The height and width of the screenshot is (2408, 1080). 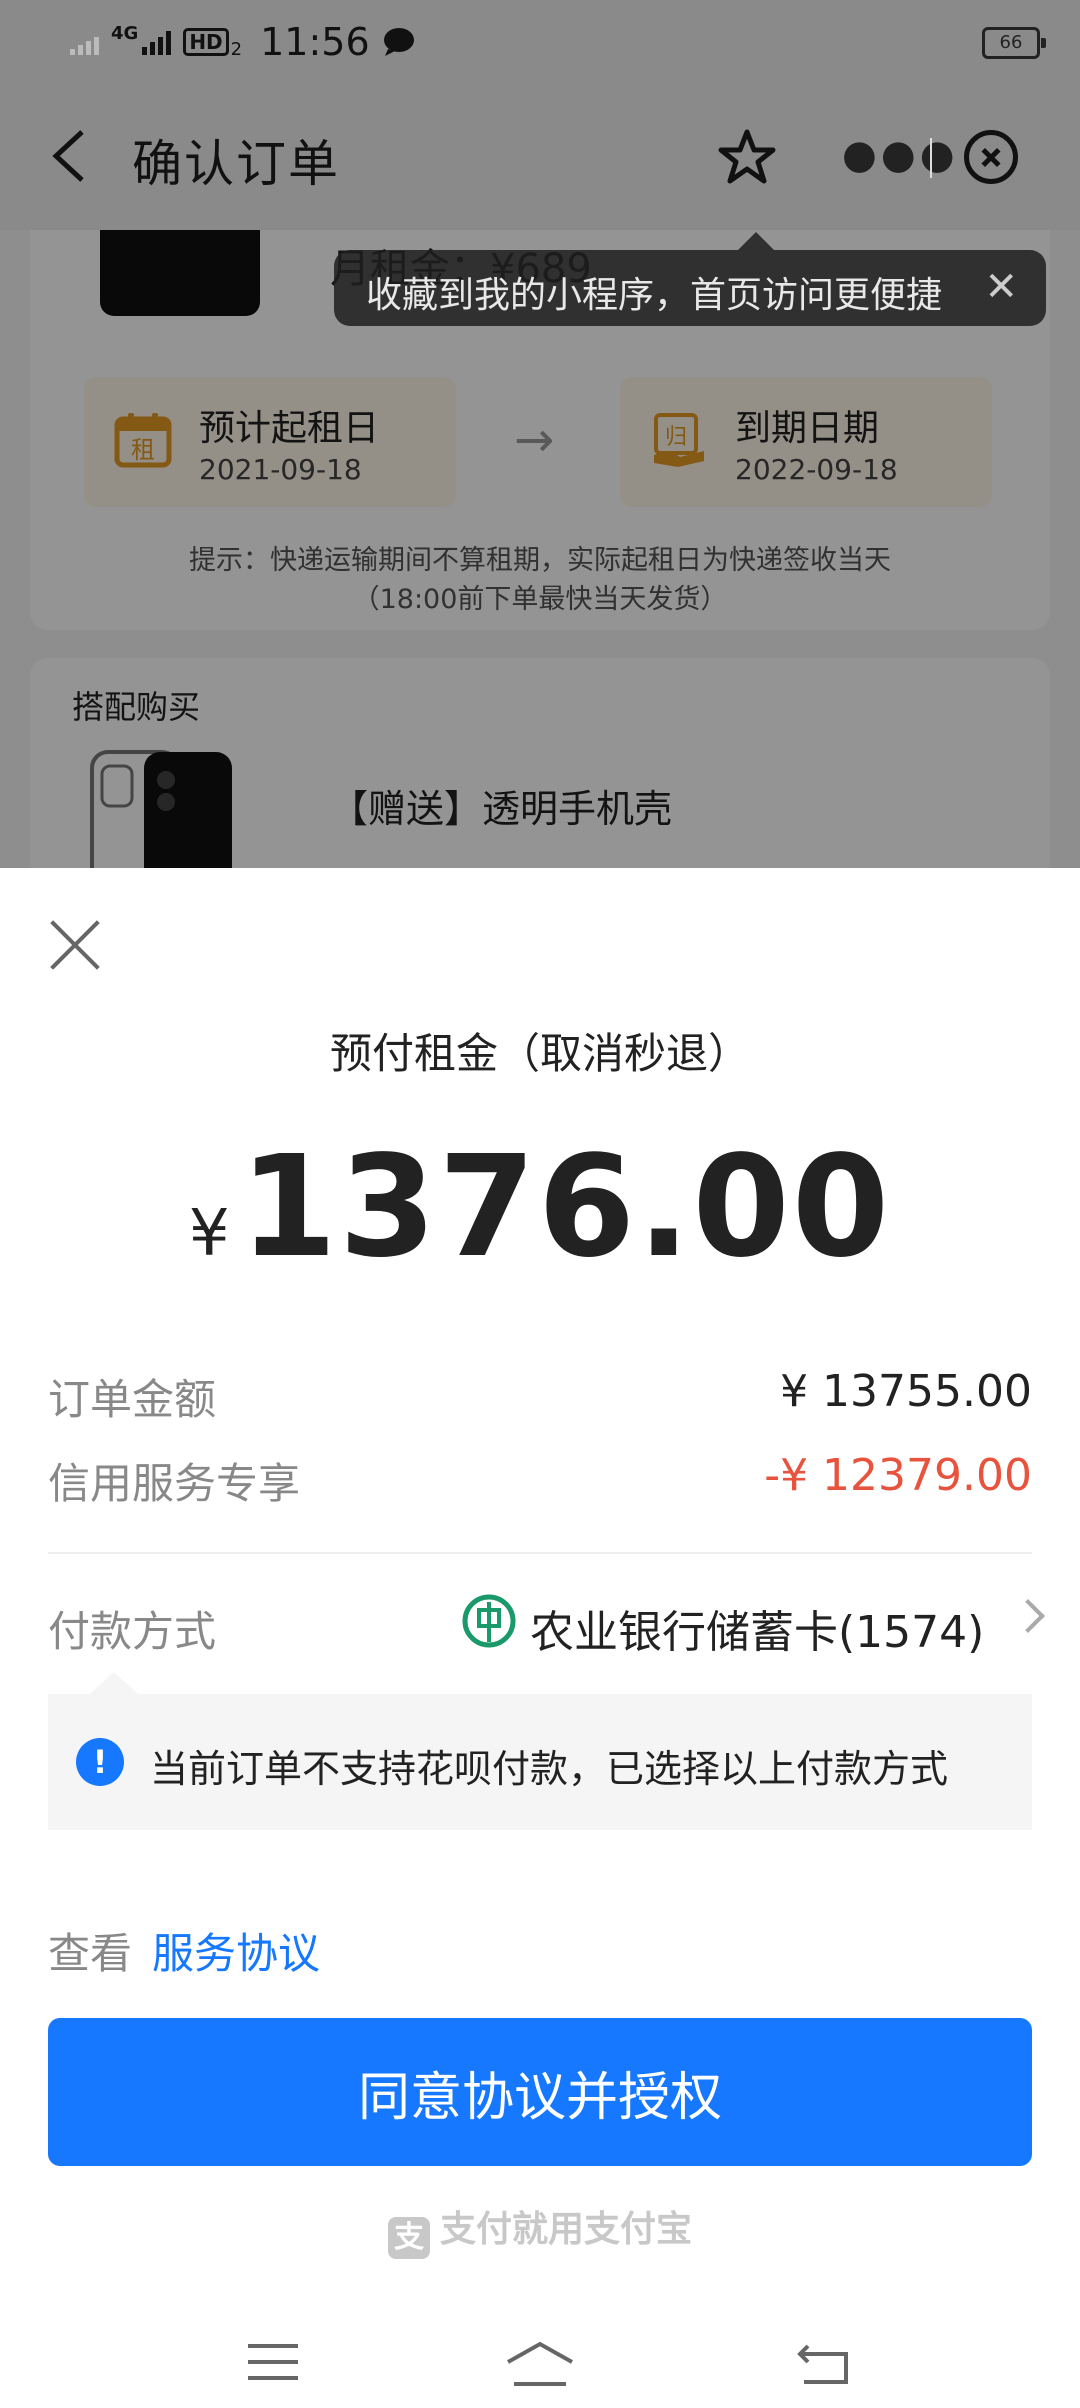 What do you see at coordinates (539, 1053) in the screenshot?
I see `sheet-title: 预付租金（取消秒退）` at bounding box center [539, 1053].